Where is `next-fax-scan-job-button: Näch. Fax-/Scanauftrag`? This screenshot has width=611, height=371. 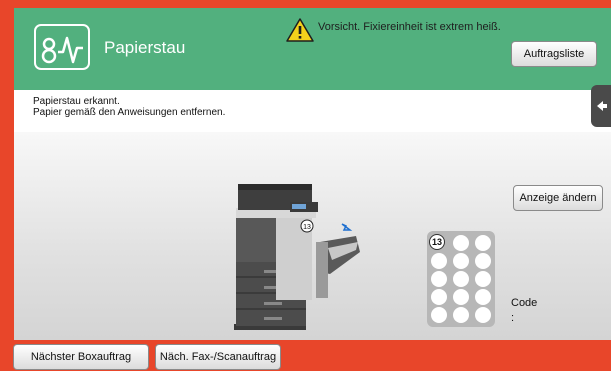
next-fax-scan-job-button: Näch. Fax-/Scanauftrag is located at coordinates (218, 357).